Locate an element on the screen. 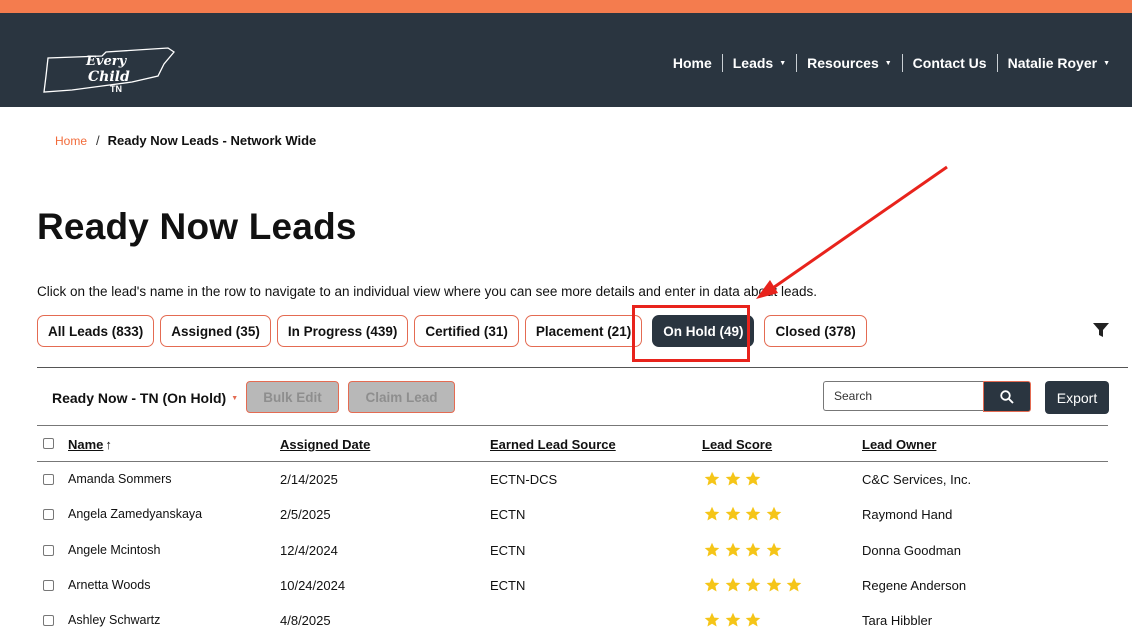  nav-item-label: Resources is located at coordinates (843, 63).